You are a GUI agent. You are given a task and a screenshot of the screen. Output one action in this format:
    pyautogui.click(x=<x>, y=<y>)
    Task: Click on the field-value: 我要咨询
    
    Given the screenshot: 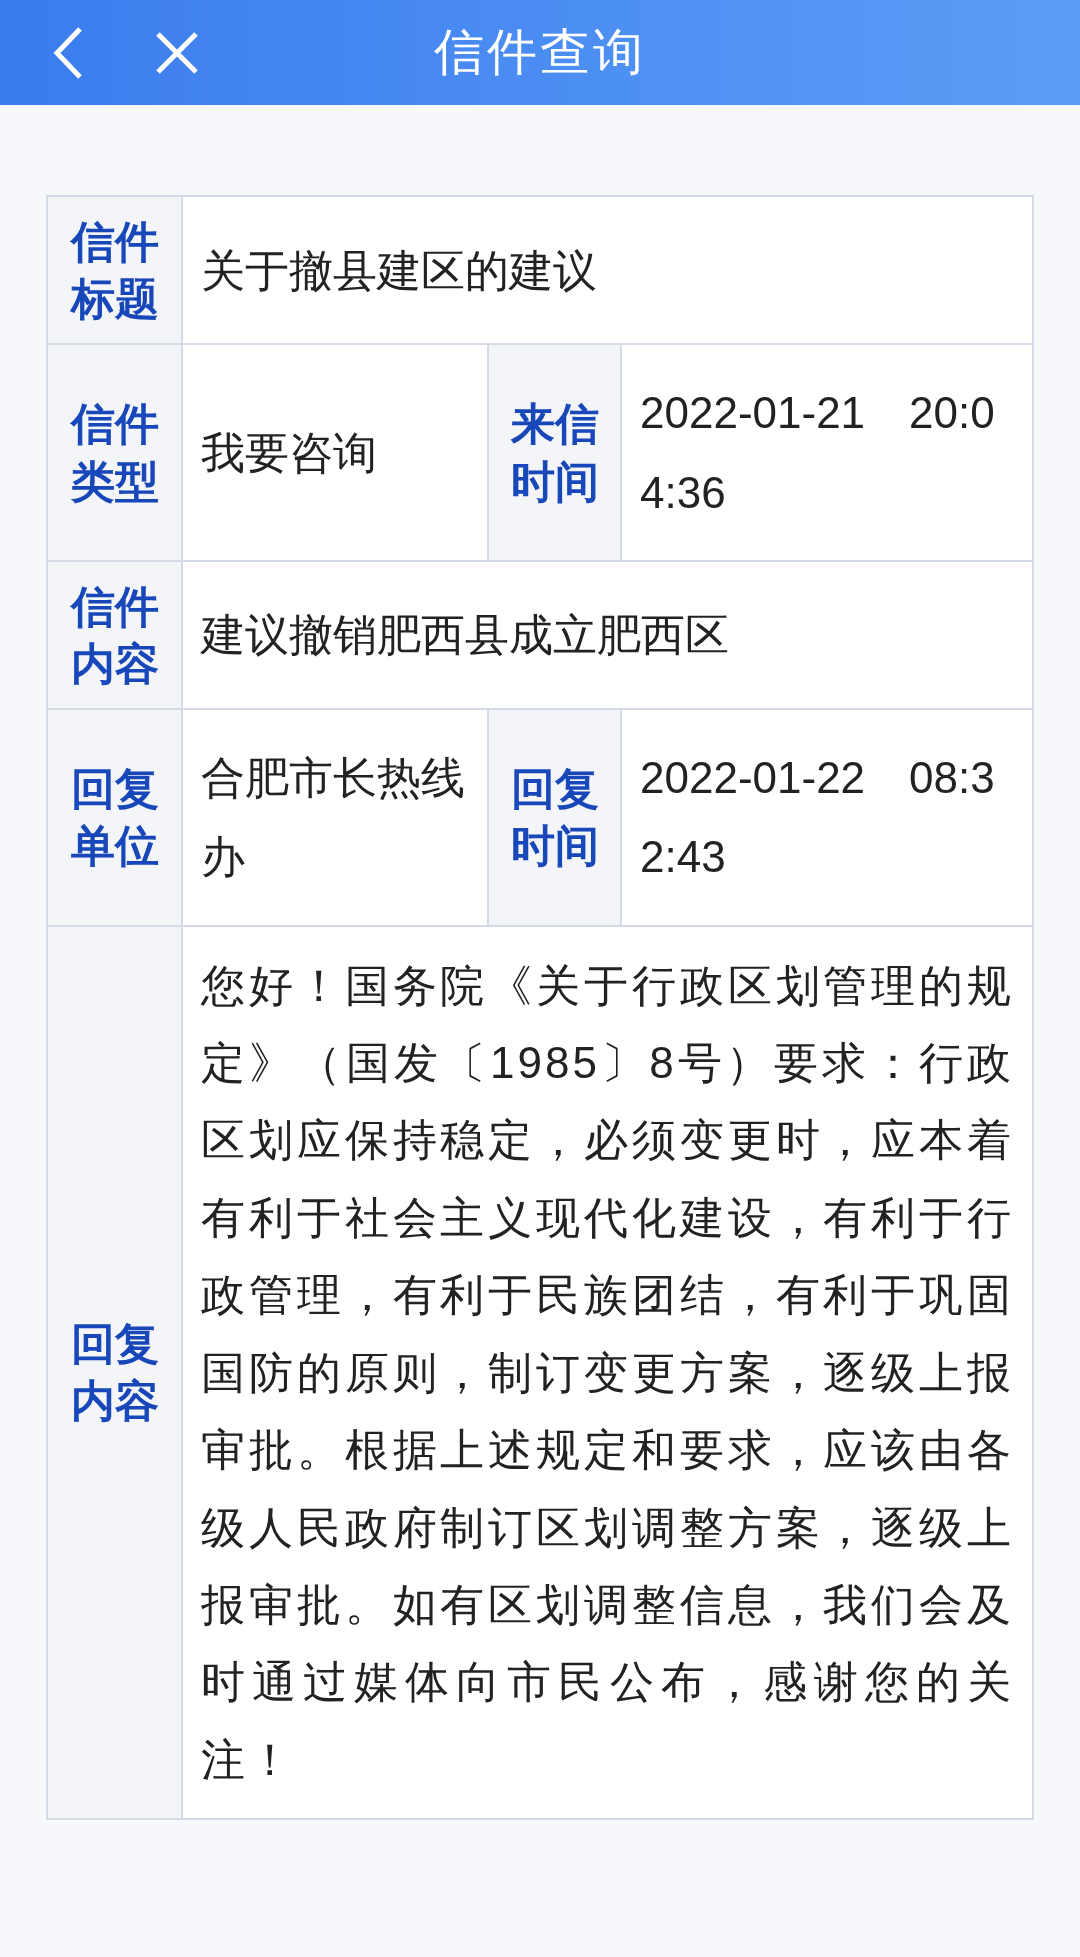 What is the action you would take?
    pyautogui.click(x=289, y=452)
    